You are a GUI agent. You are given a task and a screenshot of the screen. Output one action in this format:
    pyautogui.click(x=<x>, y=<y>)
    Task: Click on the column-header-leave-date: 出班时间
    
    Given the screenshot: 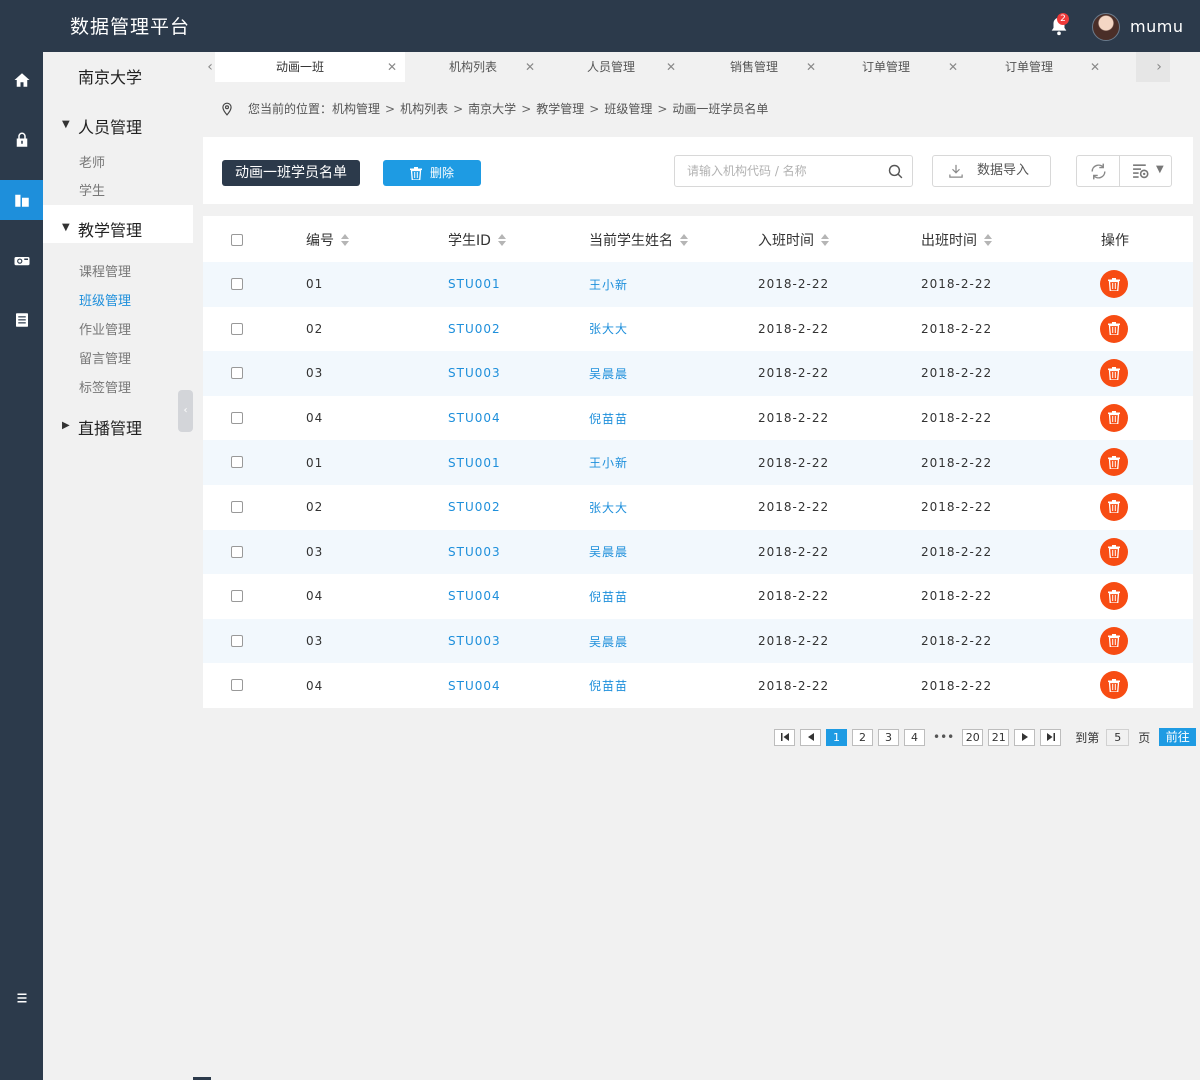 What is the action you would take?
    pyautogui.click(x=956, y=240)
    